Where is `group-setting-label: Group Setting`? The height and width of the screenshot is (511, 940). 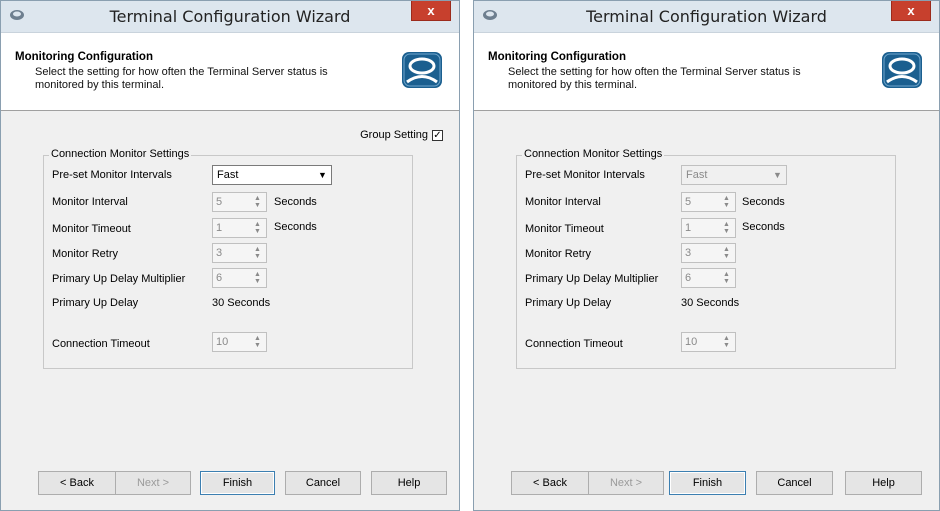 group-setting-label: Group Setting is located at coordinates (394, 135).